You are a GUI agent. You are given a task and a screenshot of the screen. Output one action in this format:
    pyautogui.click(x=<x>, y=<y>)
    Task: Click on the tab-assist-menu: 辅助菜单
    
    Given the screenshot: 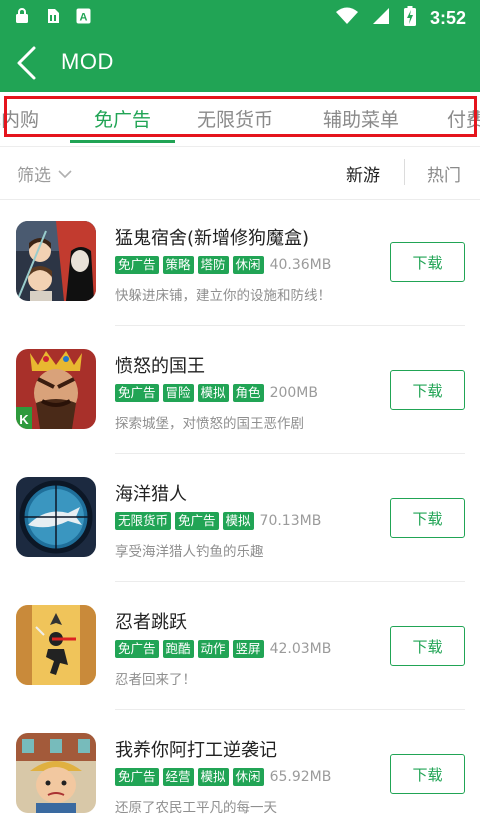 What is the action you would take?
    pyautogui.click(x=361, y=118)
    